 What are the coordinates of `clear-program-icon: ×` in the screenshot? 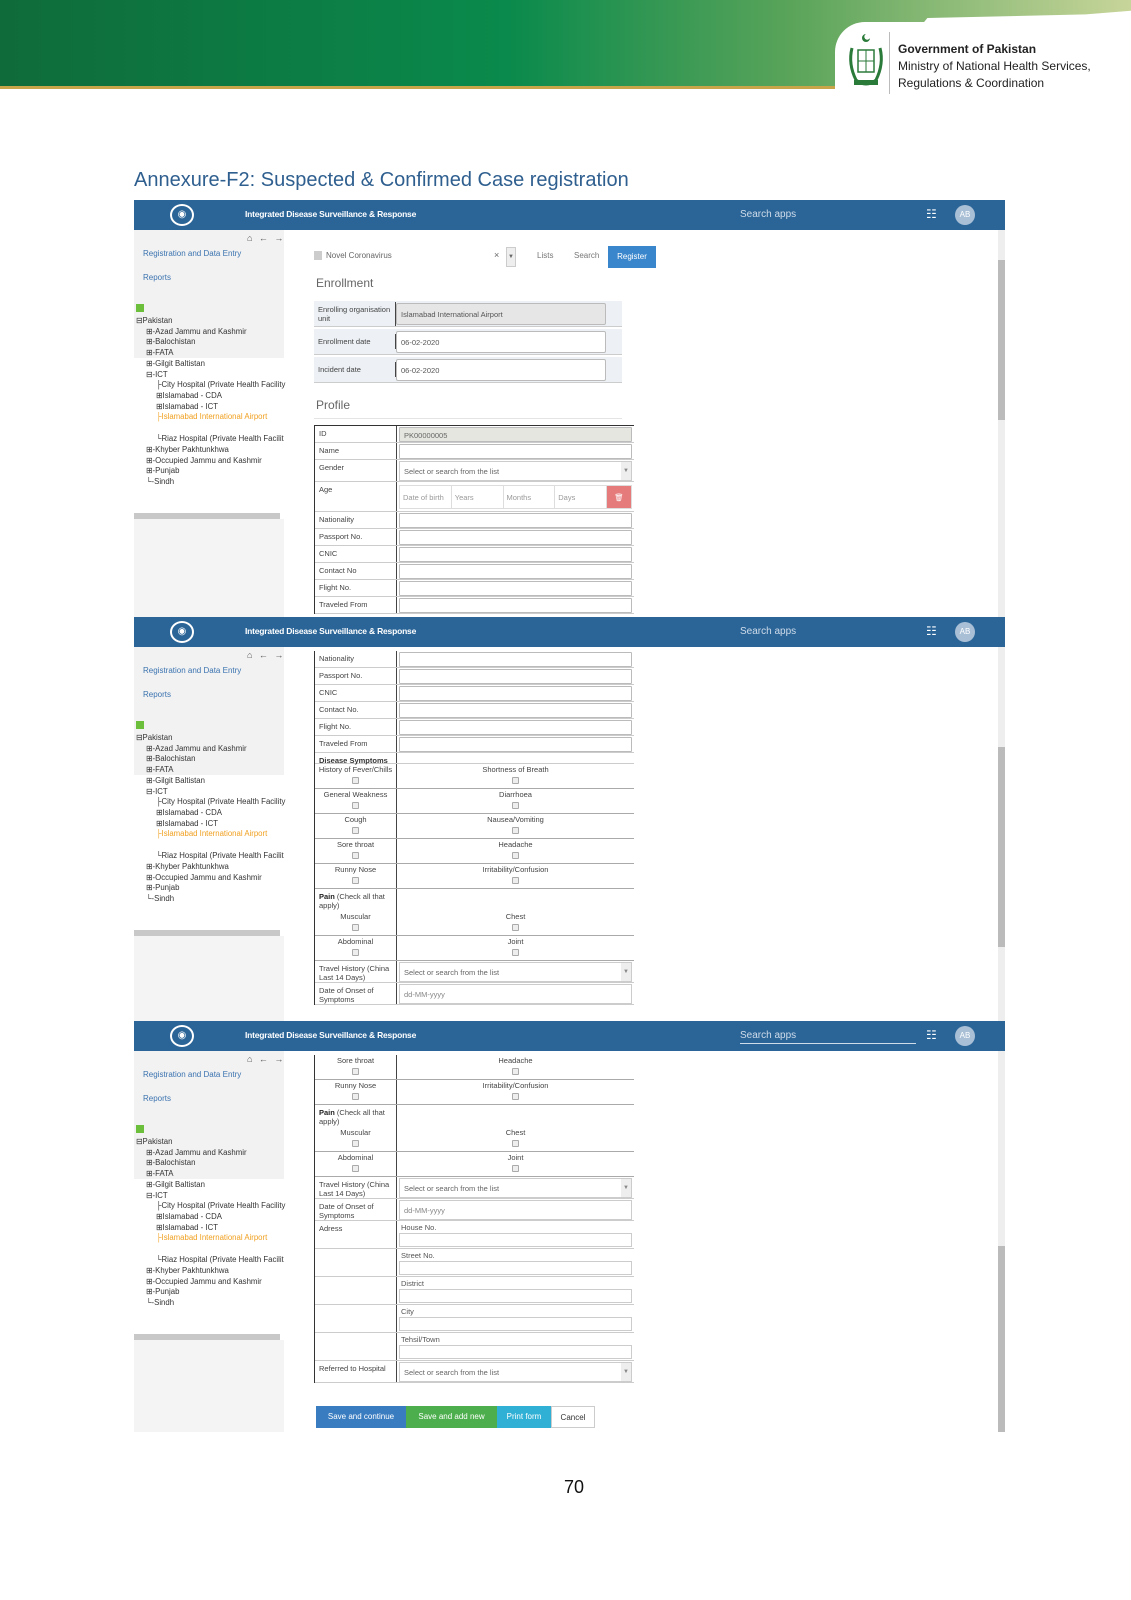 It's located at (496, 255).